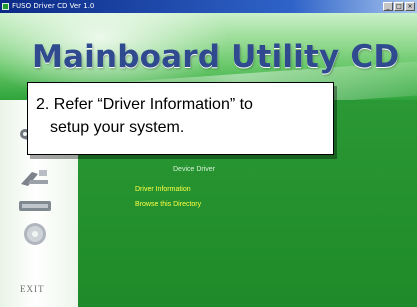  What do you see at coordinates (117, 127) in the screenshot?
I see `callout-line-2: setup your system.` at bounding box center [117, 127].